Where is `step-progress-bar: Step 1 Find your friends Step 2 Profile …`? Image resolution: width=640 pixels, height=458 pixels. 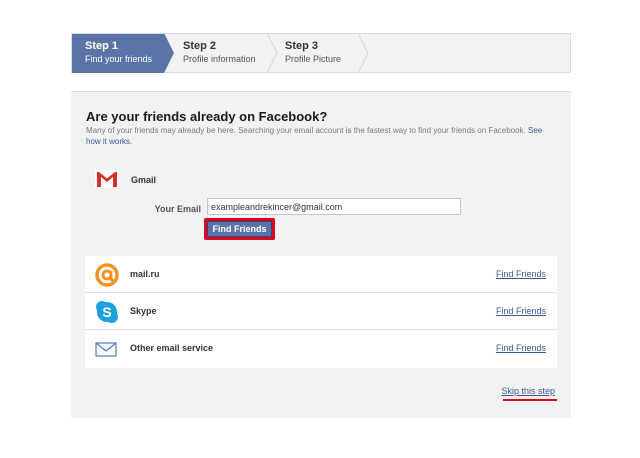
step-progress-bar: Step 1 Find your friends Step 2 Profile … is located at coordinates (321, 53).